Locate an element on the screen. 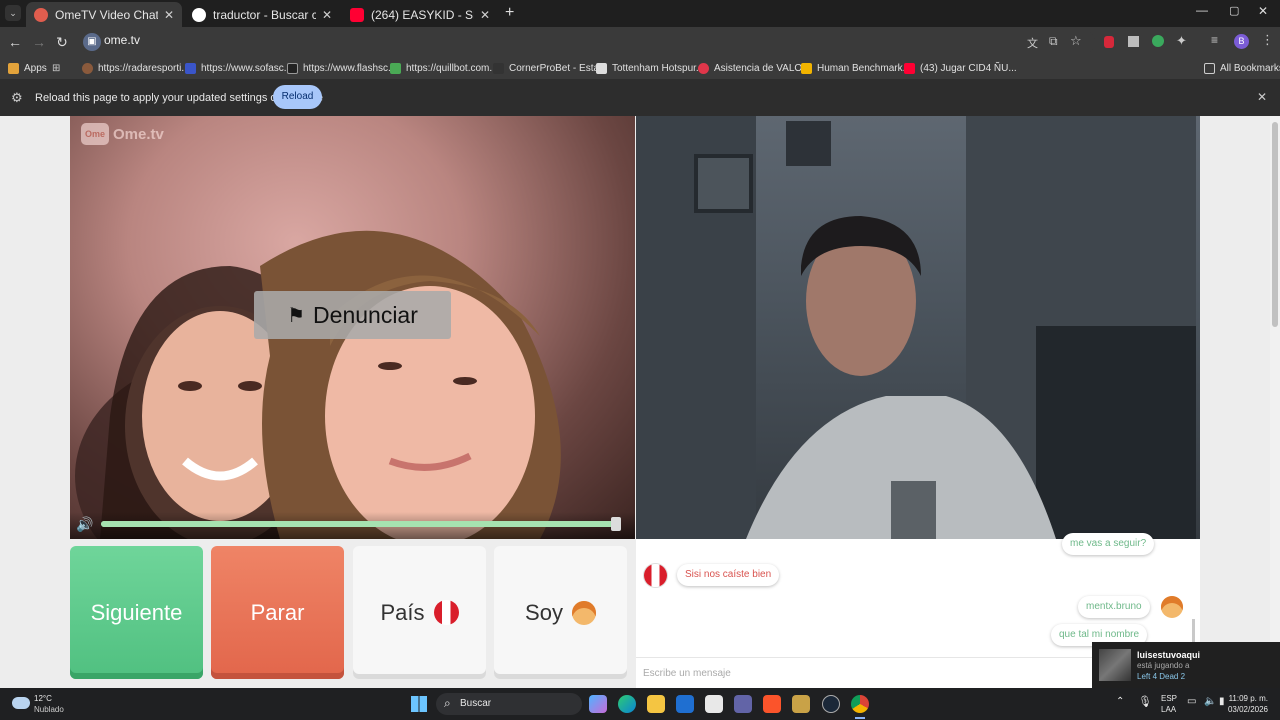 Image resolution: width=1280 pixels, height=720 pixels. extension-red-icon is located at coordinates (1109, 42).